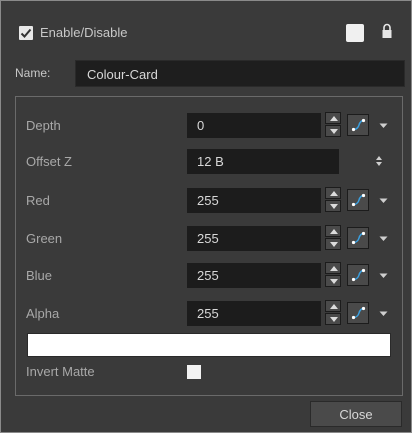 This screenshot has height=433, width=412. Describe the element at coordinates (240, 73) in the screenshot. I see `name-input: Colour-Card` at that location.